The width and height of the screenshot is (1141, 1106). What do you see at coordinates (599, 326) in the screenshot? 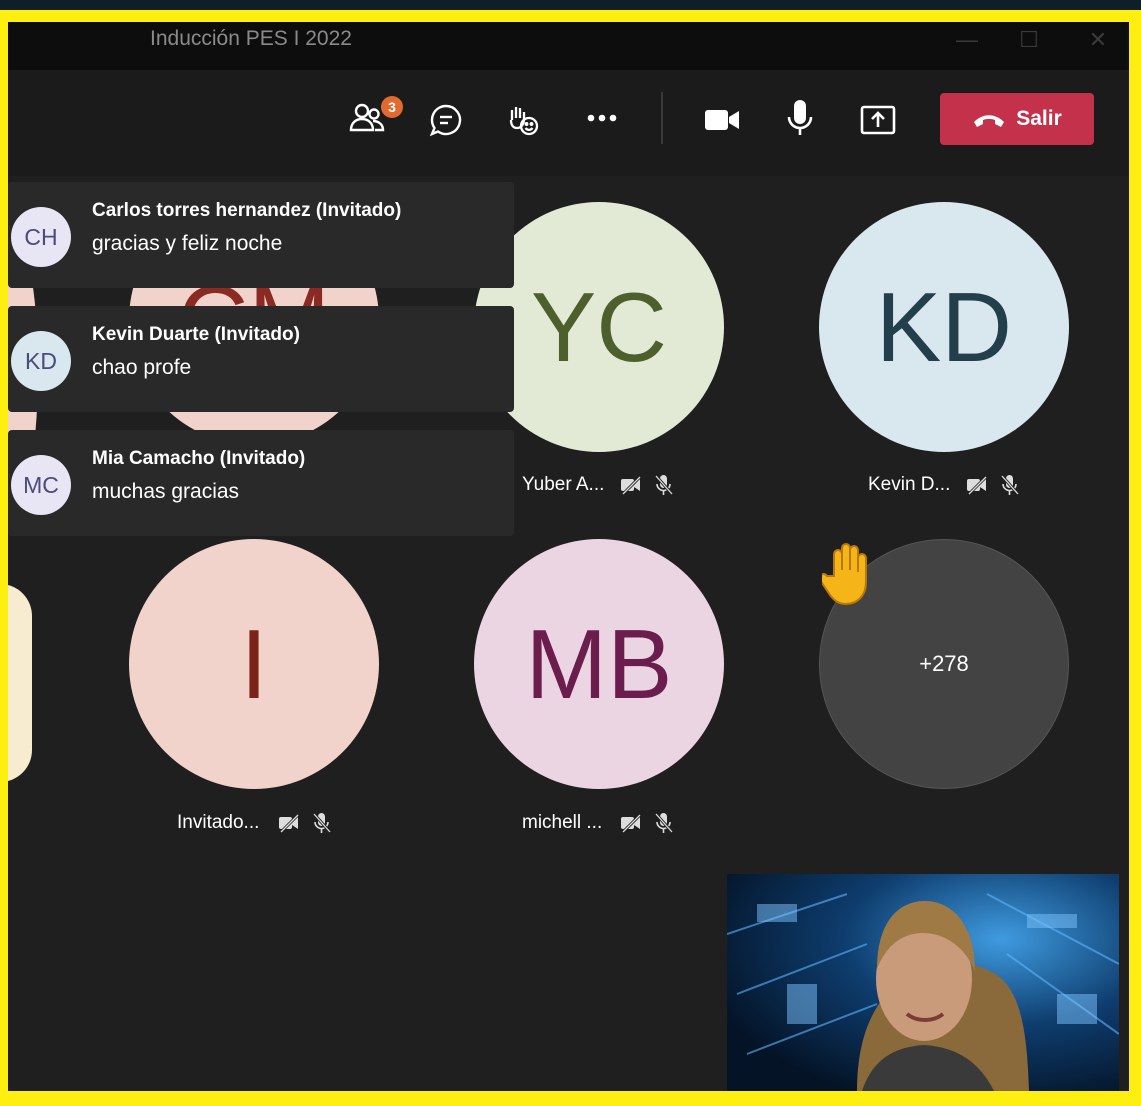
I see `participant-initials: YC` at bounding box center [599, 326].